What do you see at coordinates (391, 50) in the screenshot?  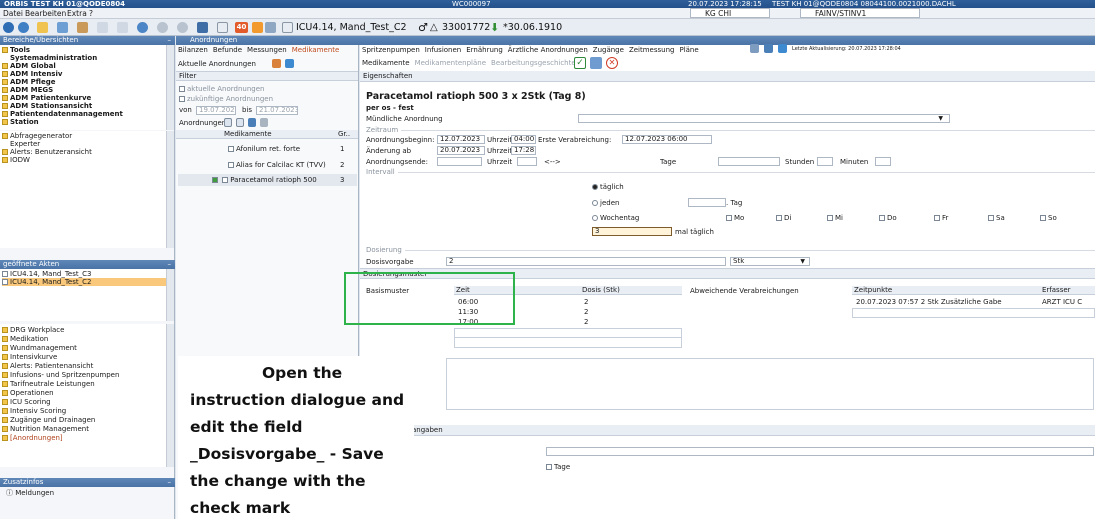 I see `tab-spritzenpumpen: Spritzenpumpen` at bounding box center [391, 50].